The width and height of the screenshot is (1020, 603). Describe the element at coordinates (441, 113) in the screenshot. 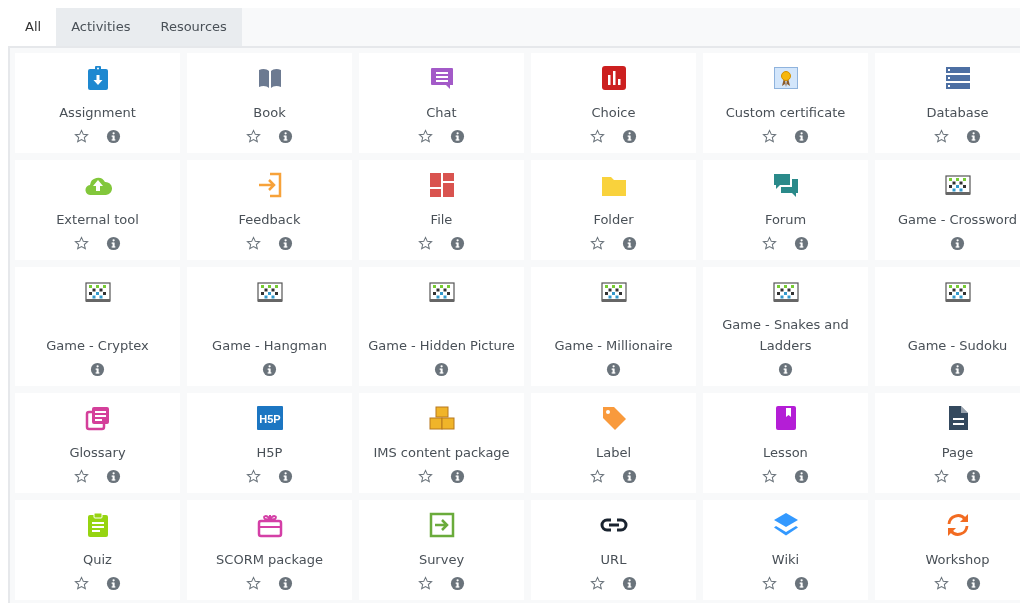

I see `module-name: Chat` at that location.